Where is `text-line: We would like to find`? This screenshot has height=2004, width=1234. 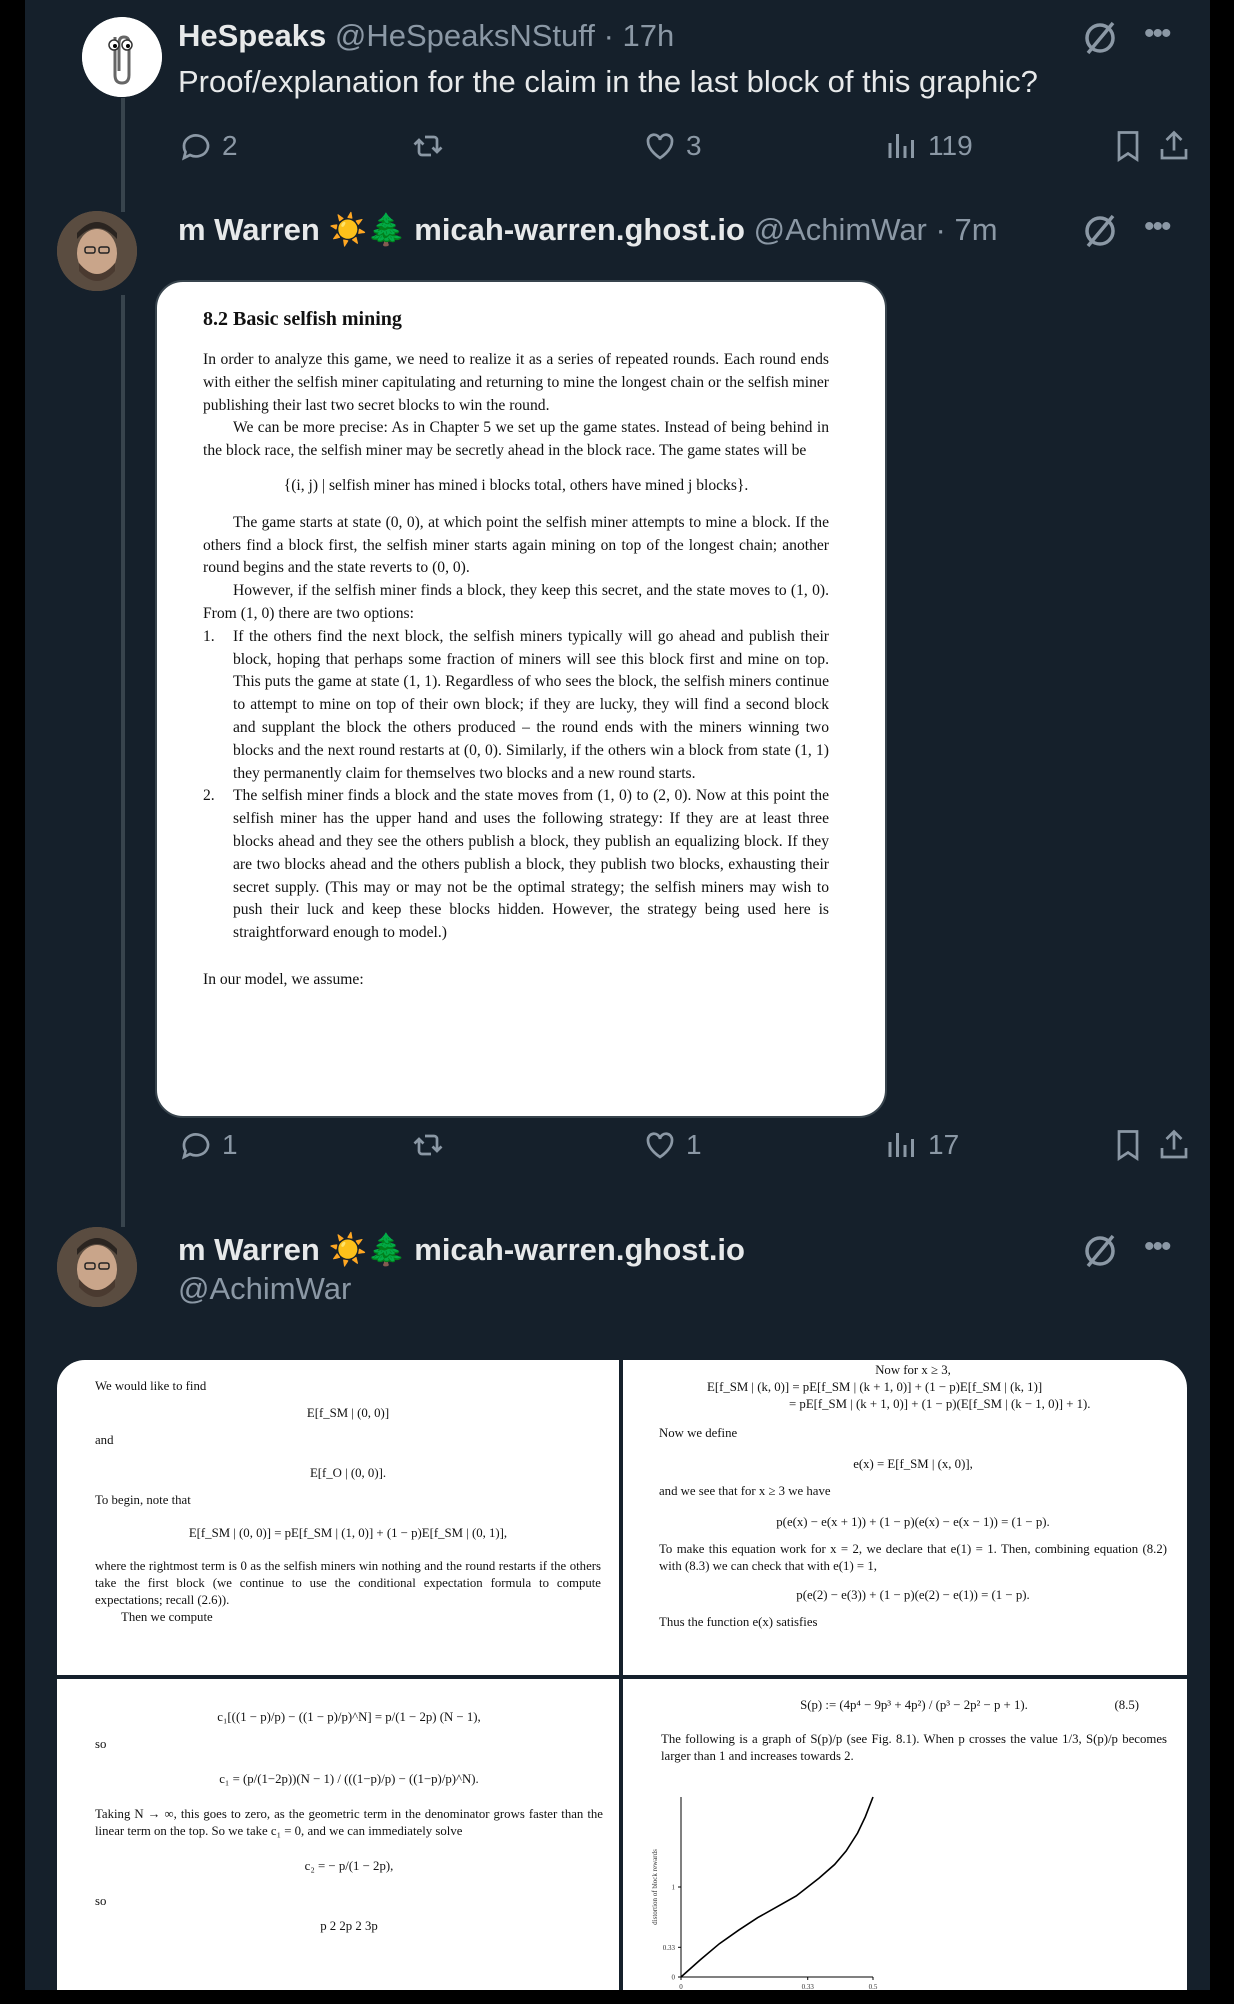
text-line: We would like to find is located at coordinates (151, 1386).